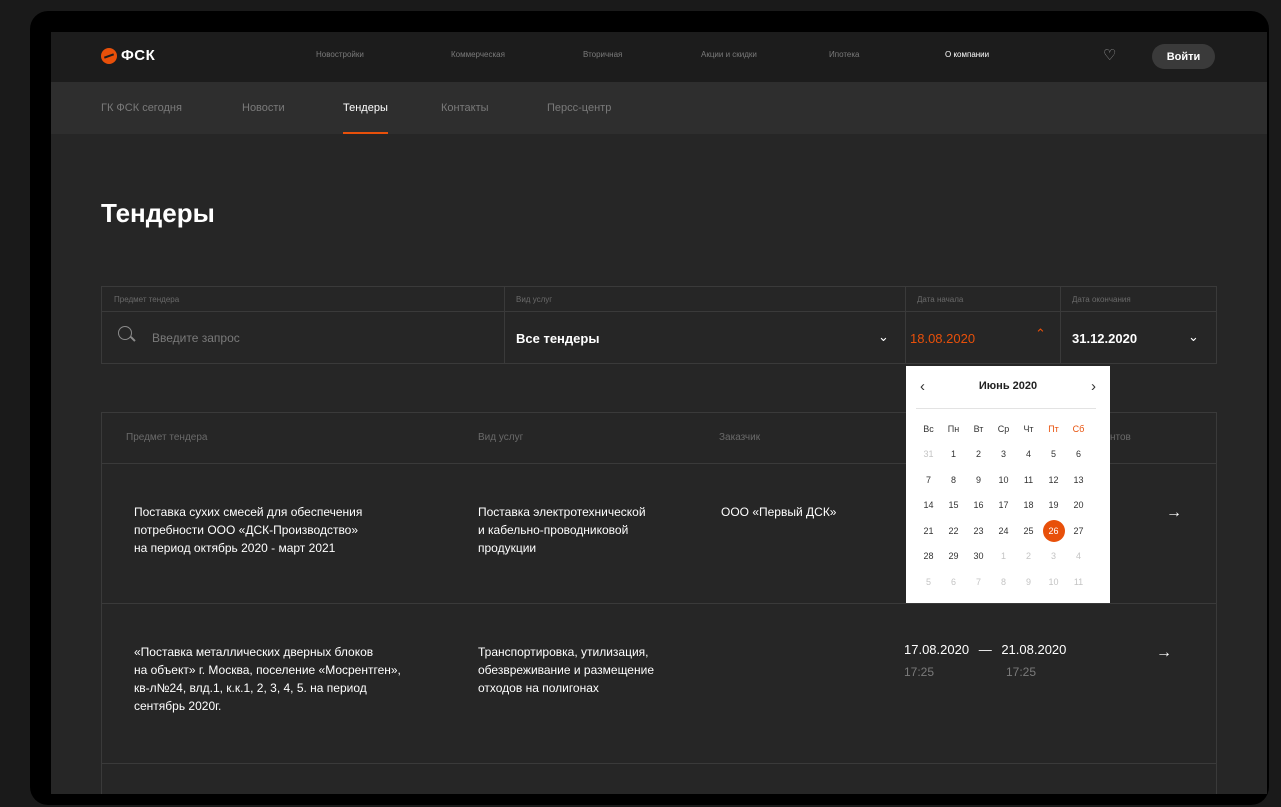  I want to click on top-menu-secondary: Вторичная, so click(602, 54).